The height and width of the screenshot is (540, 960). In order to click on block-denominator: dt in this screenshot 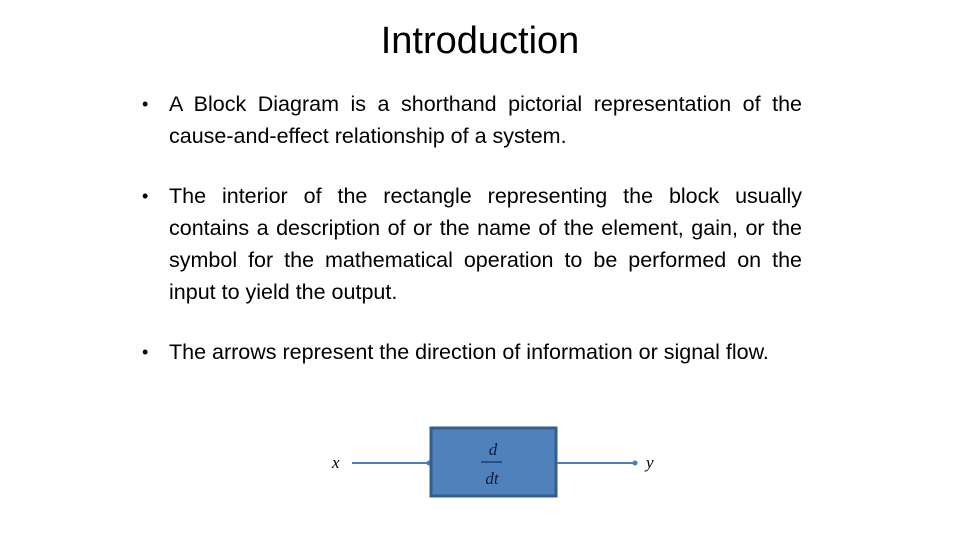, I will do `click(492, 478)`.